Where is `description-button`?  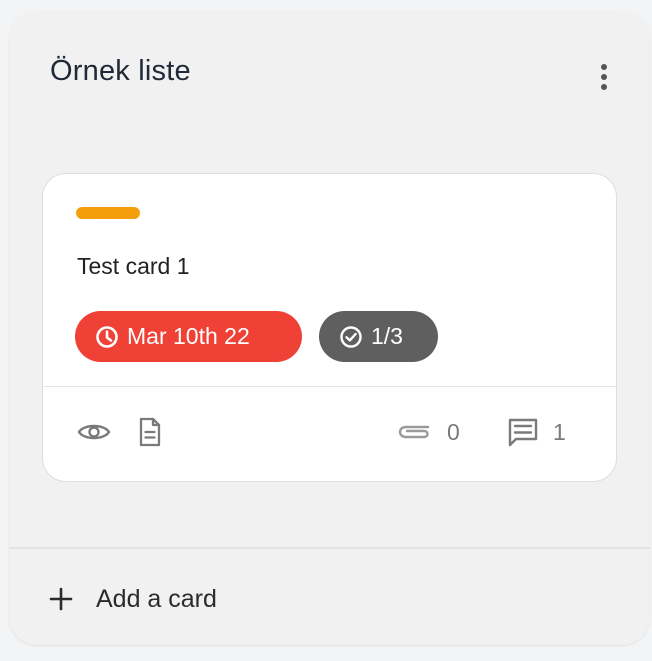
description-button is located at coordinates (150, 432).